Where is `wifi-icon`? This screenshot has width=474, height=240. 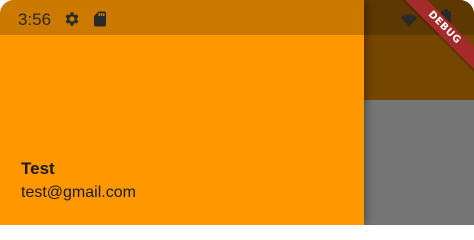
wifi-icon is located at coordinates (409, 20).